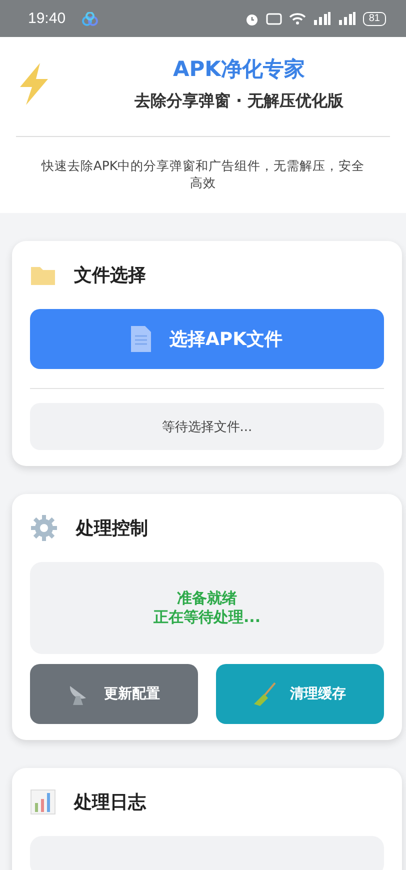 The width and height of the screenshot is (406, 870). Describe the element at coordinates (297, 18) in the screenshot. I see `wifi-icon` at that location.